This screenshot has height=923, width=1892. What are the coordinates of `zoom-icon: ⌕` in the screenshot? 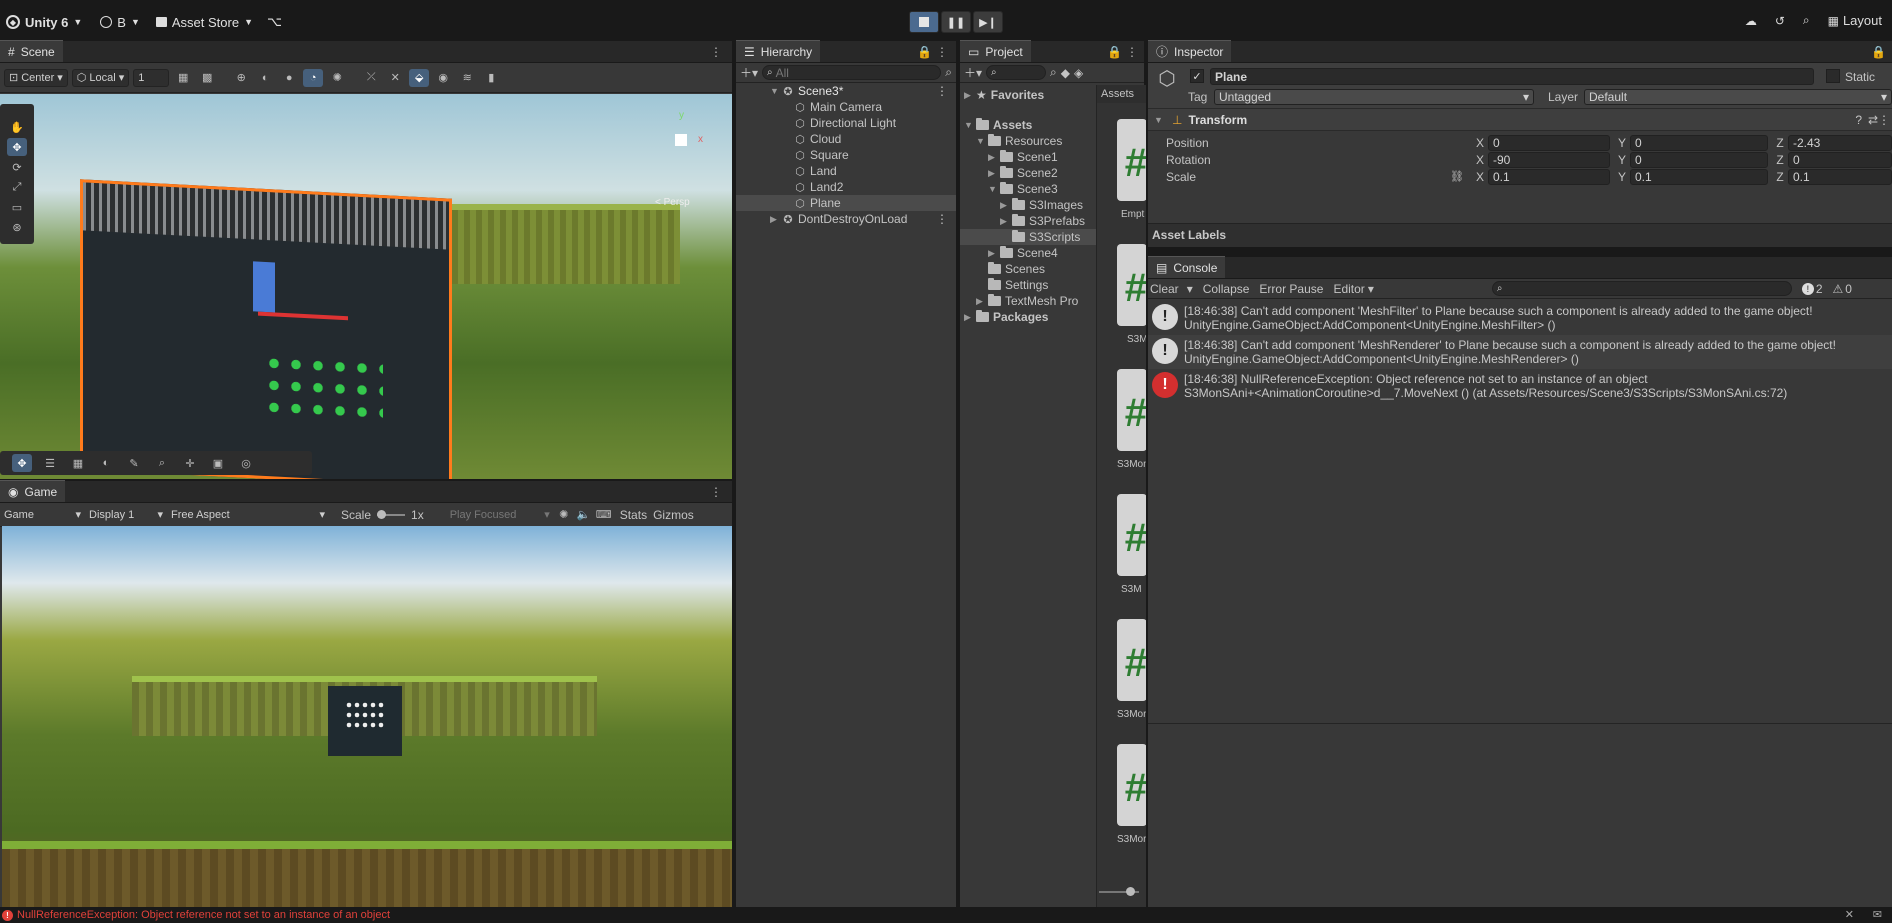 It's located at (162, 463).